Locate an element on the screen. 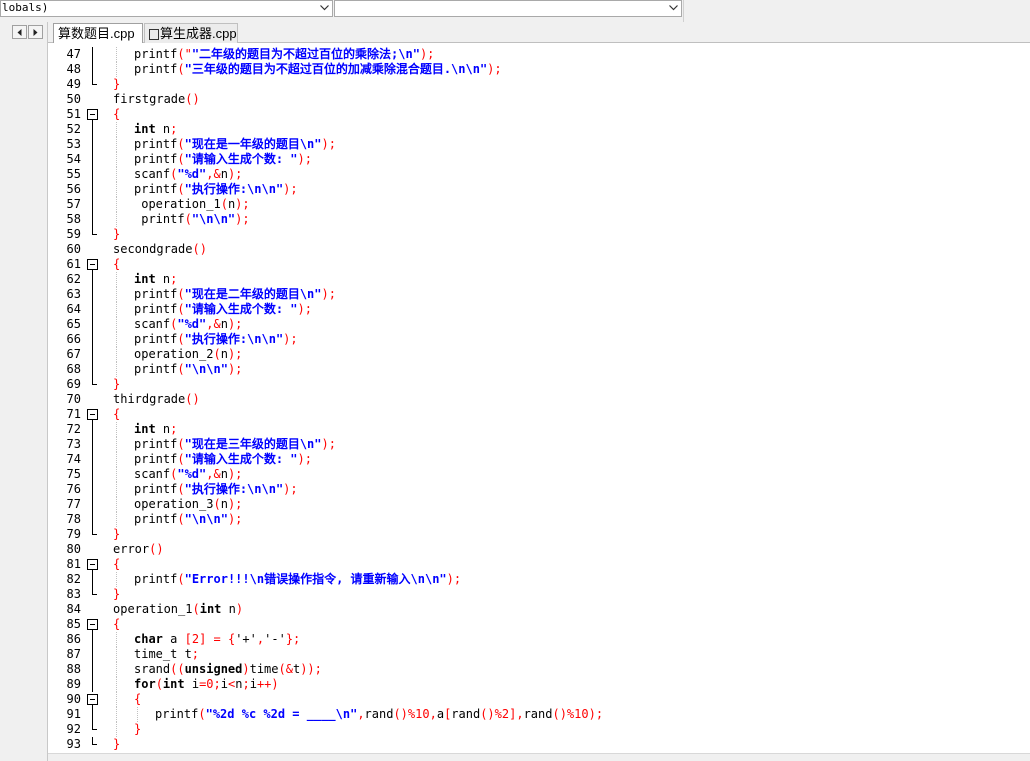 This screenshot has width=1030, height=761. code-line: 55 scanf("%d",&n); is located at coordinates (539, 174).